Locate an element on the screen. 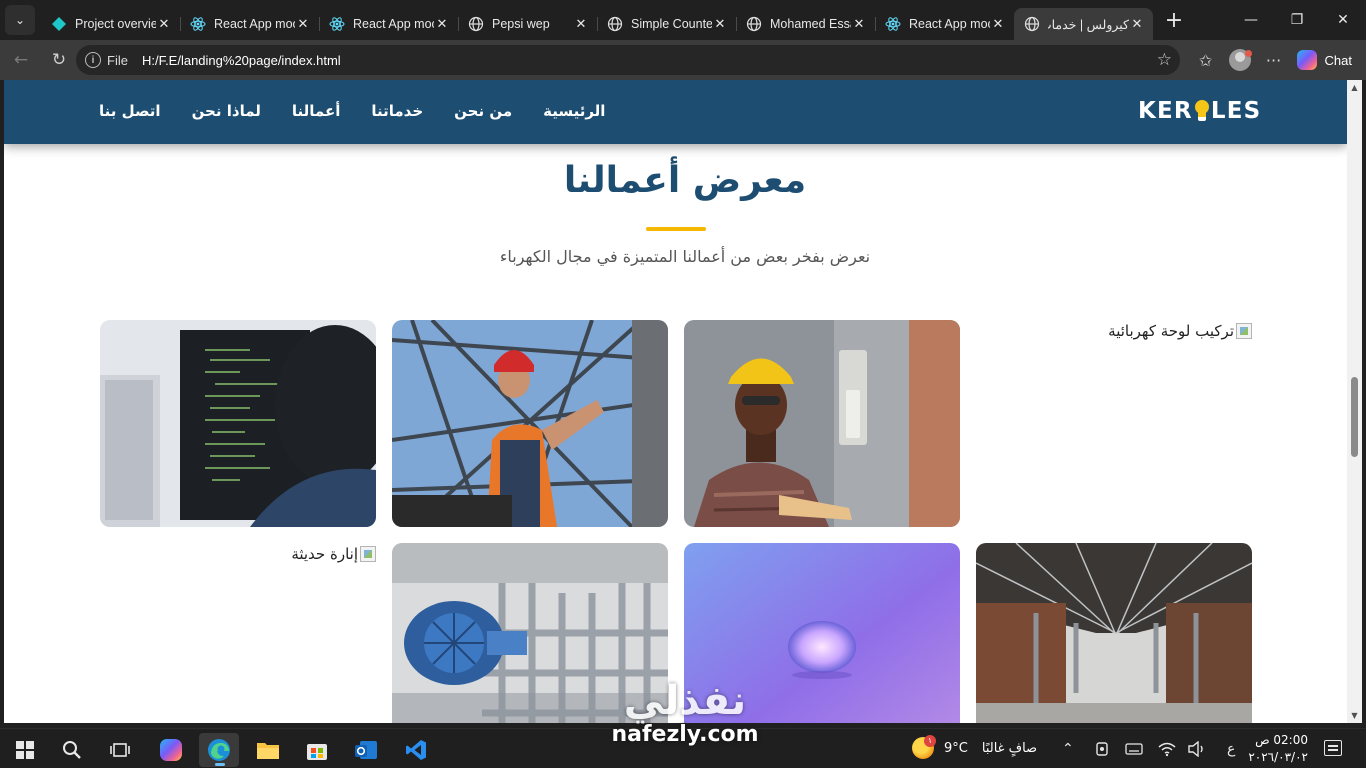 The height and width of the screenshot is (768, 1366). nav-link-contact: اتصل بنا is located at coordinates (130, 111).